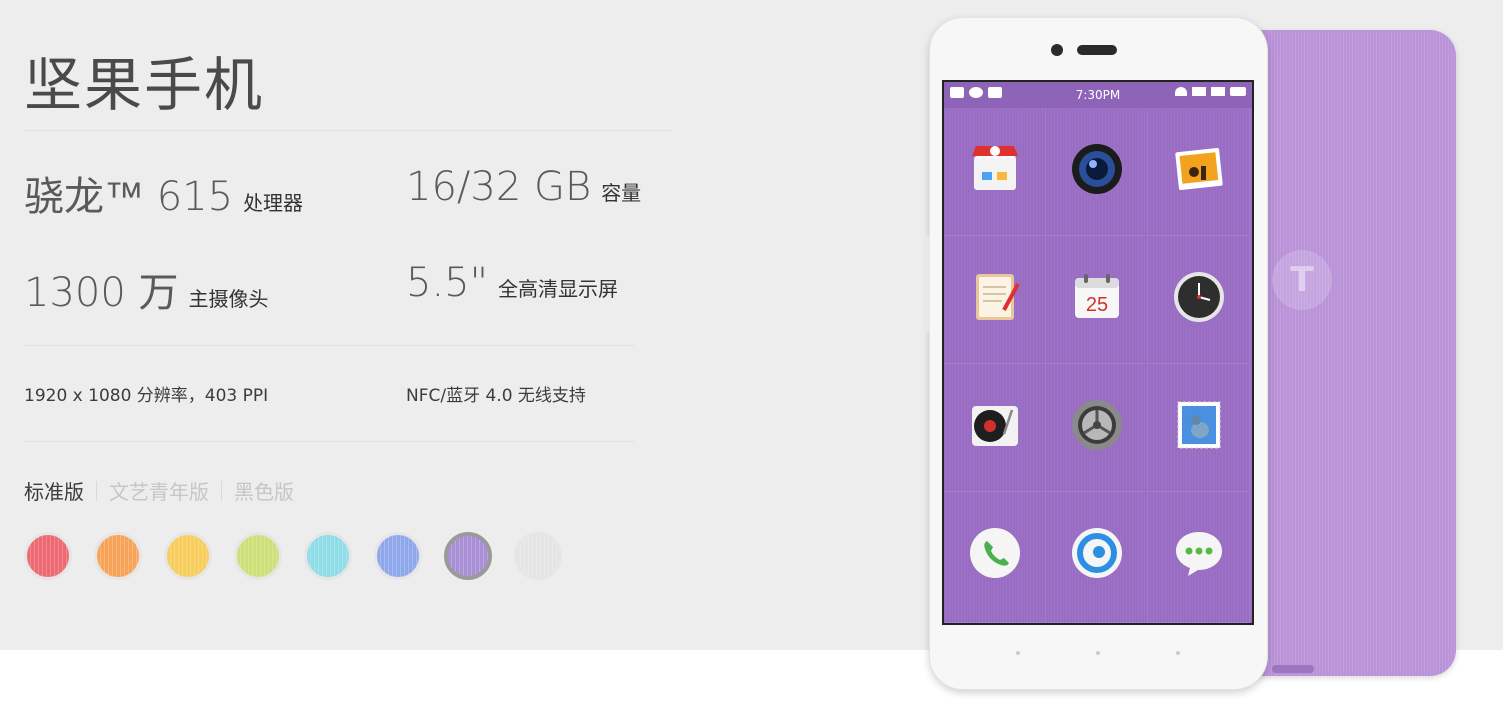 This screenshot has height=710, width=1503. I want to click on color-swatch-green, so click(258, 556).